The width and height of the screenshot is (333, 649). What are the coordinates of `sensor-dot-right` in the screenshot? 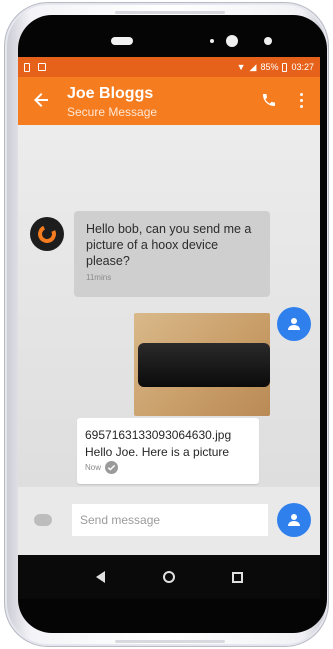 It's located at (268, 41).